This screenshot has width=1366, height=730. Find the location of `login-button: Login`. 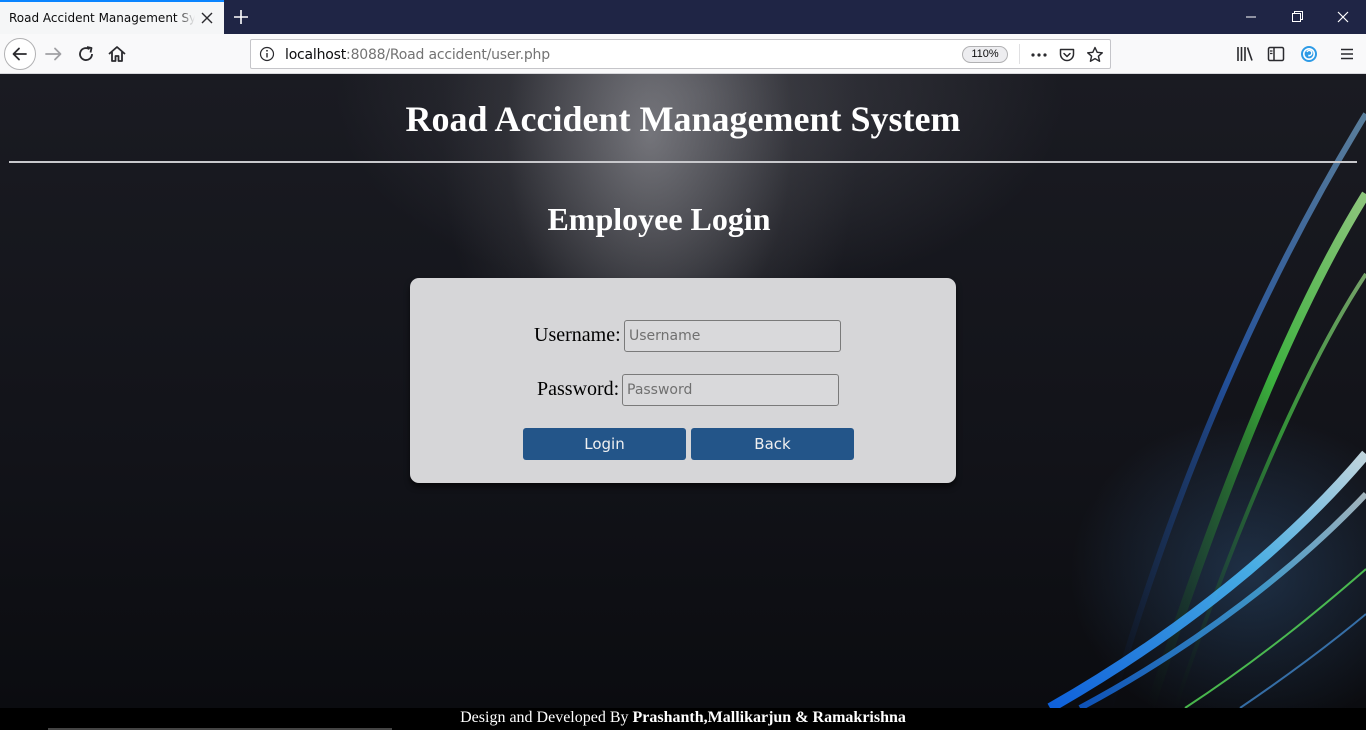

login-button: Login is located at coordinates (604, 444).